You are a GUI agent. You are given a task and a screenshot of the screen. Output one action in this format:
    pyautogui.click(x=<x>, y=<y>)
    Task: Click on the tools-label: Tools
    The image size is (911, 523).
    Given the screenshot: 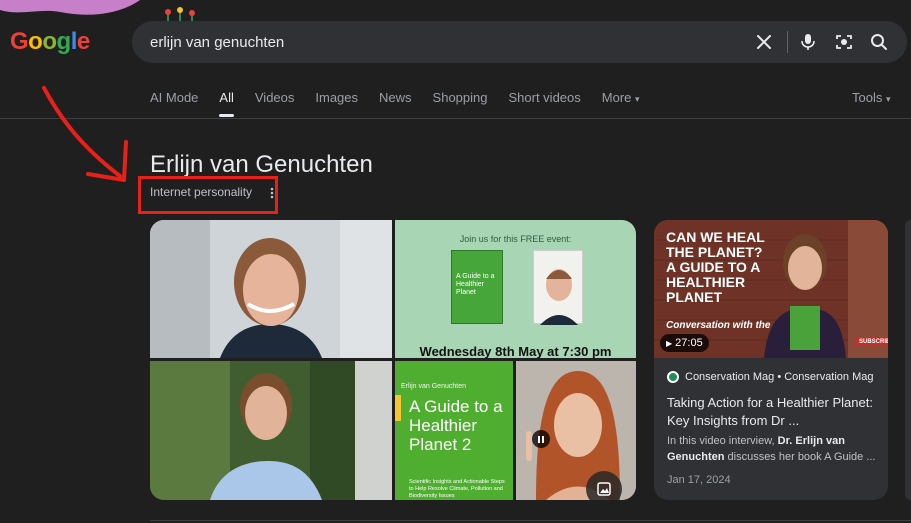 What is the action you would take?
    pyautogui.click(x=867, y=97)
    